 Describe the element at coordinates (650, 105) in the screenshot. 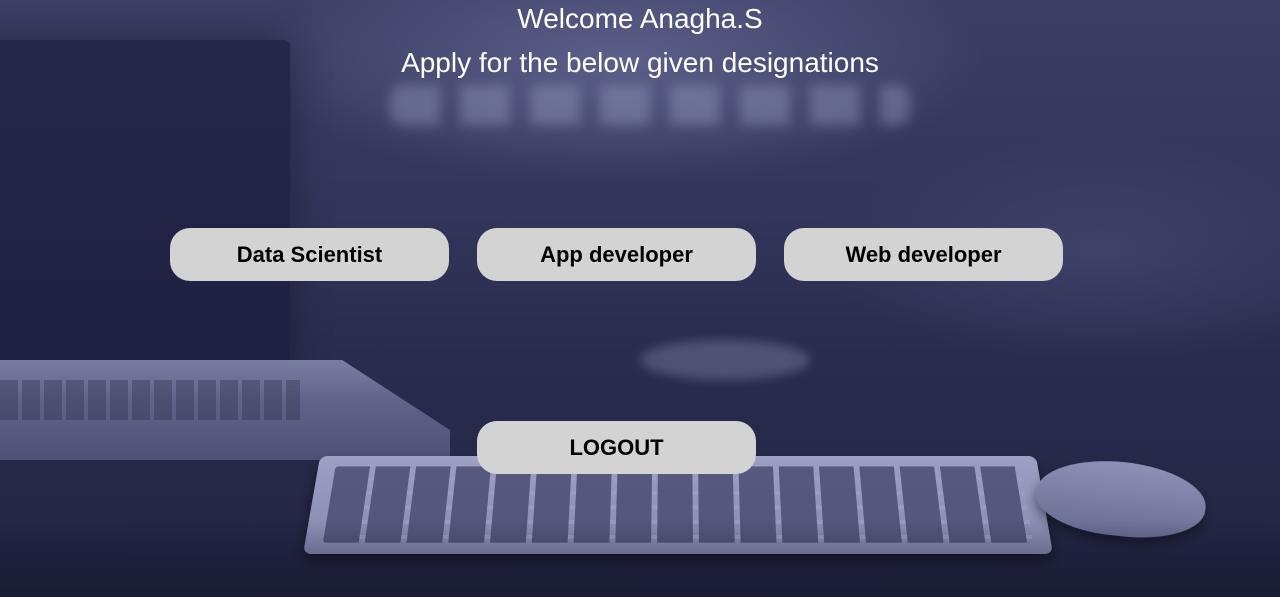

I see `background-lights` at that location.